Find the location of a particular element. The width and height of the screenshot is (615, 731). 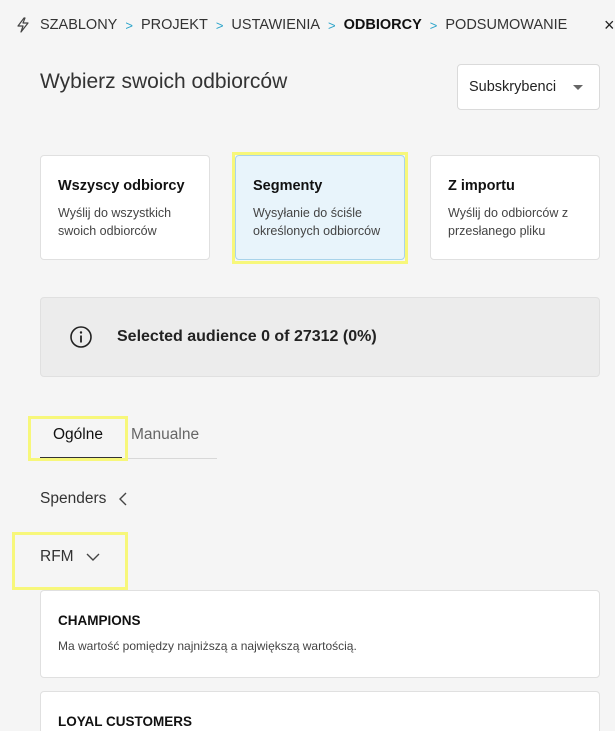

group-spenders: Spenders is located at coordinates (84, 499).